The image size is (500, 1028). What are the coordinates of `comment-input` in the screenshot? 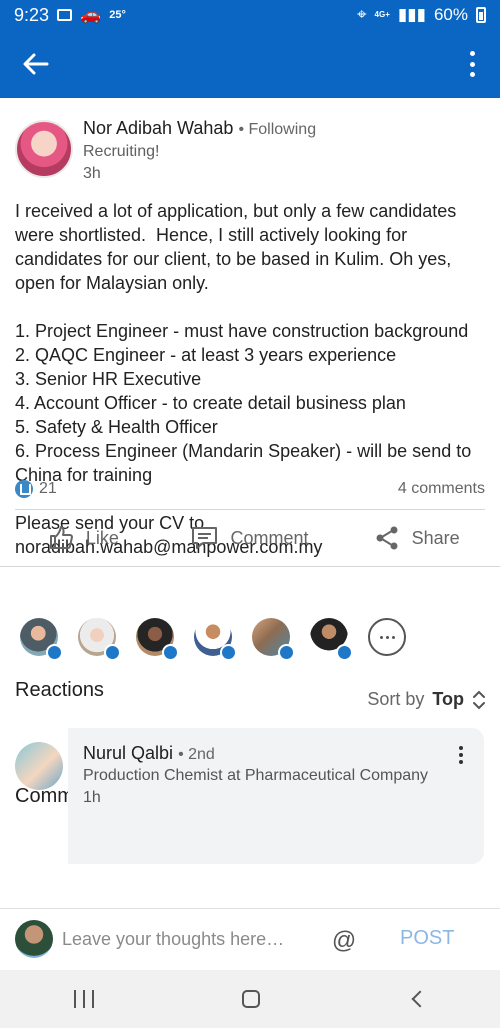 It's located at (184, 939).